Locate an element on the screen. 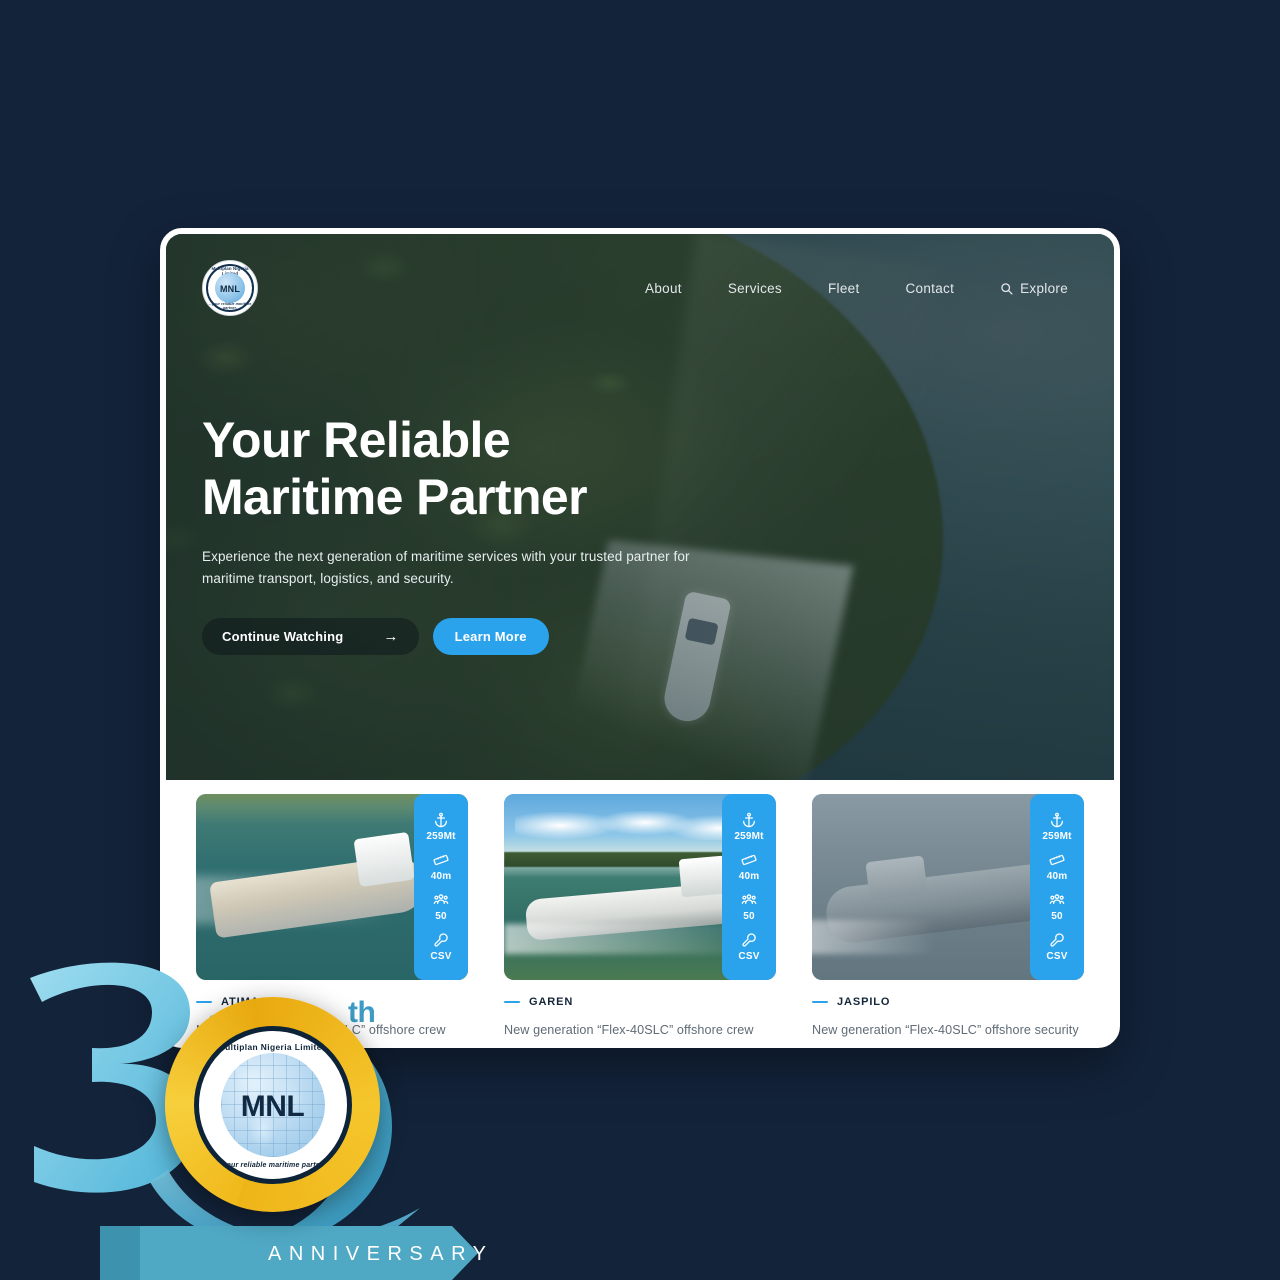 The height and width of the screenshot is (1280, 1280). hero-title-line-2: Maritime Partner is located at coordinates (395, 497).